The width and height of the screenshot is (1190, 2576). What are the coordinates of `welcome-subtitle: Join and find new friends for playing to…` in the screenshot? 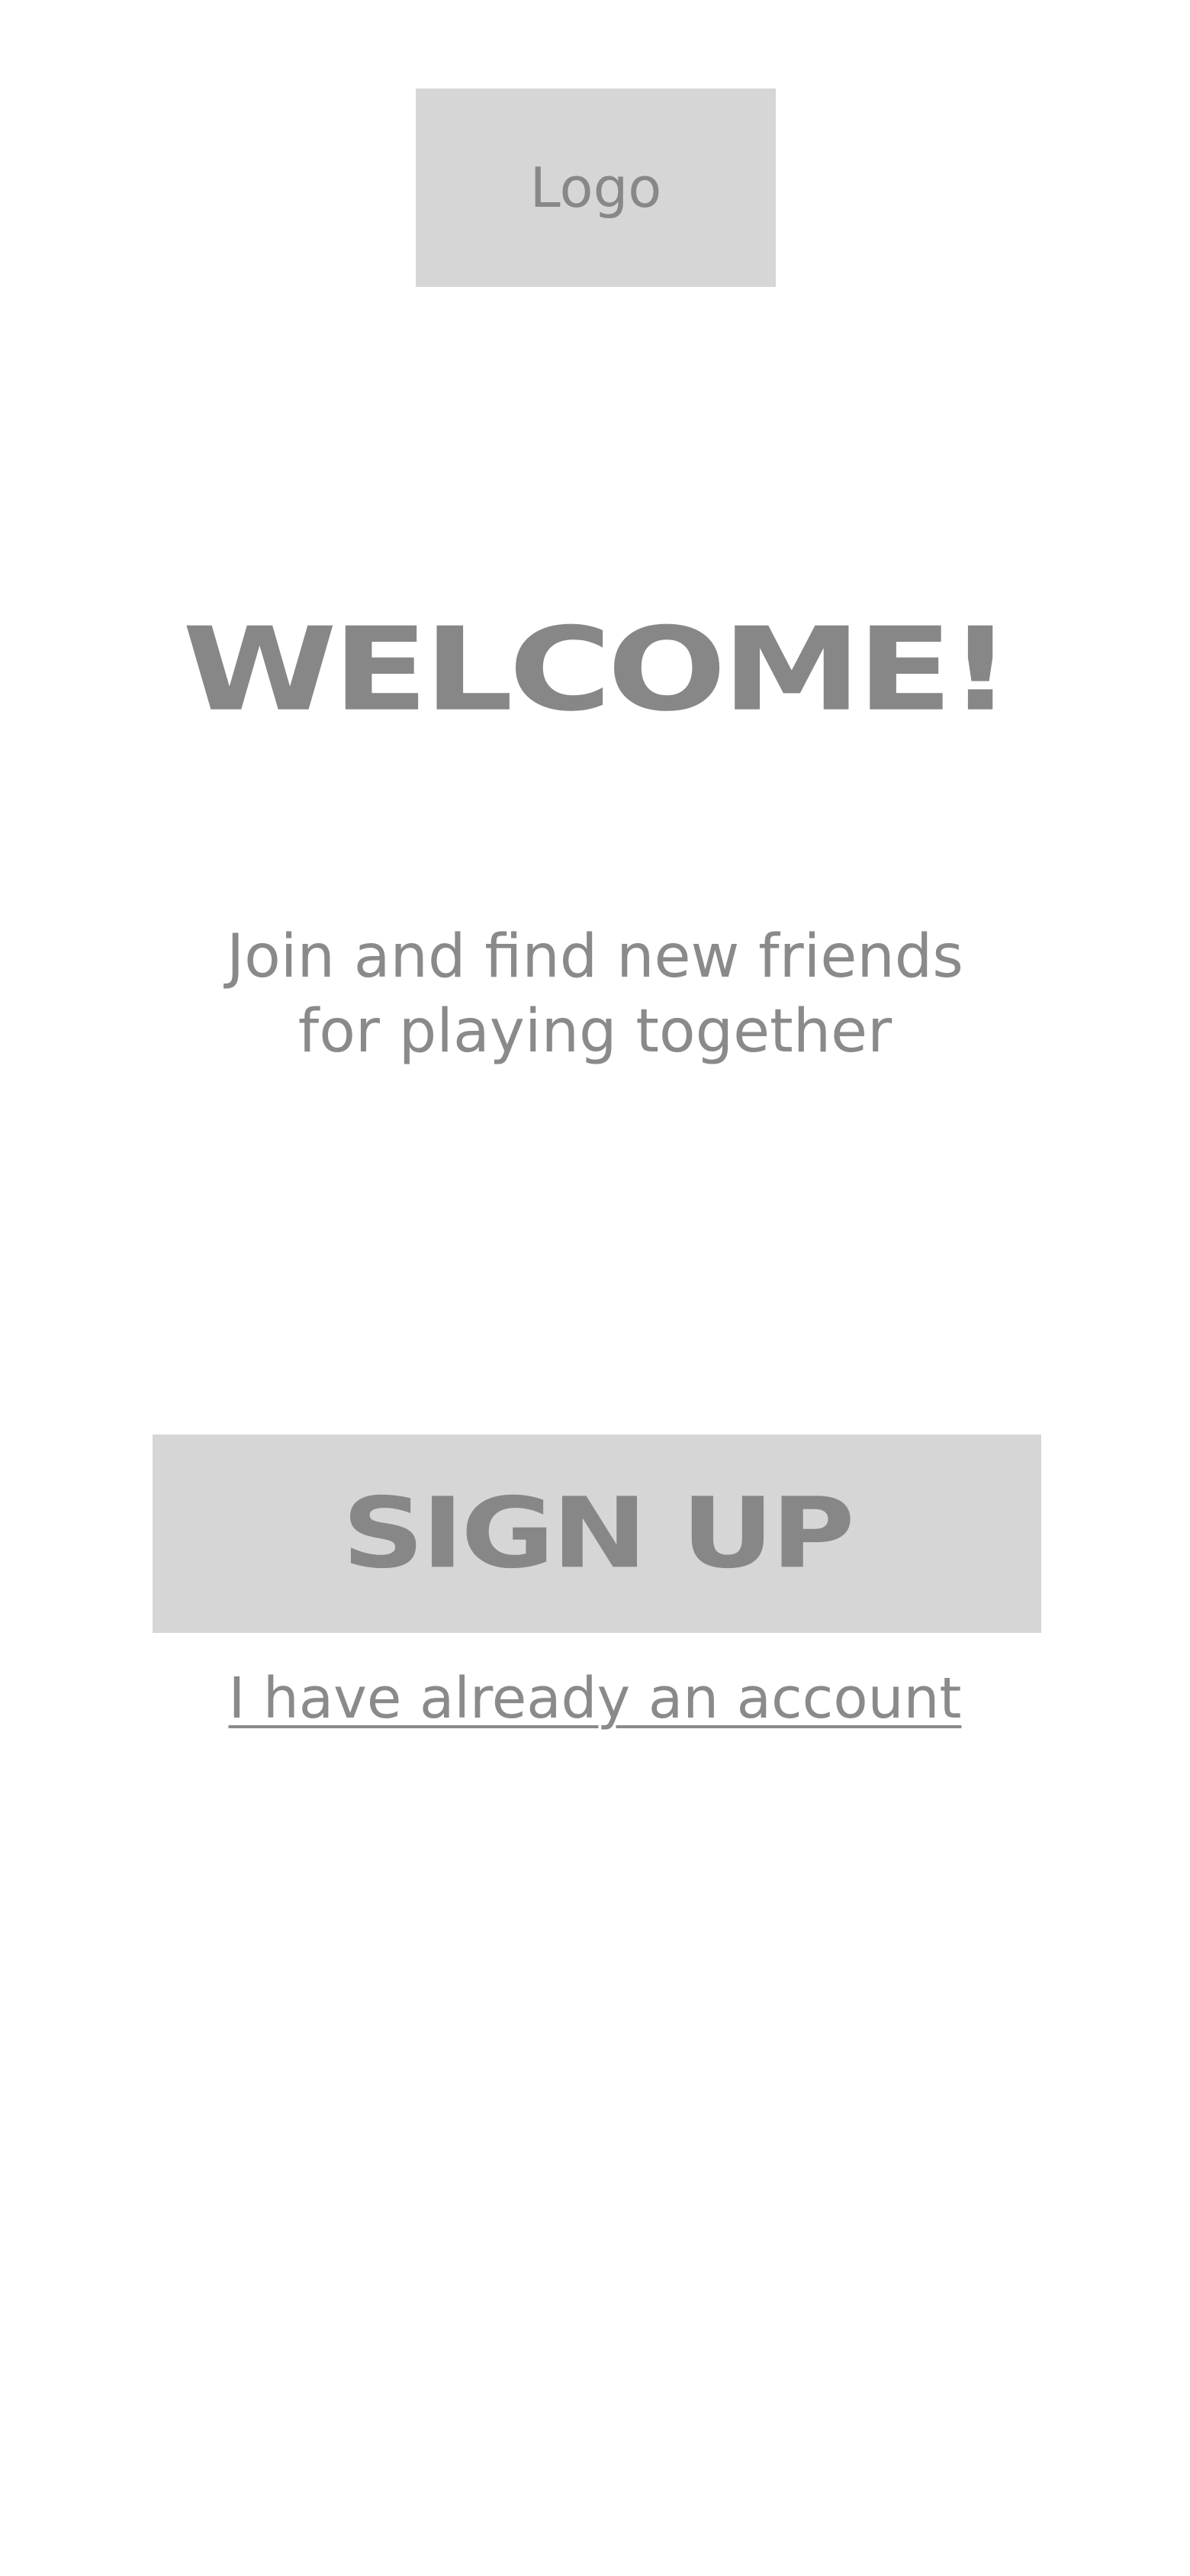 It's located at (595, 994).